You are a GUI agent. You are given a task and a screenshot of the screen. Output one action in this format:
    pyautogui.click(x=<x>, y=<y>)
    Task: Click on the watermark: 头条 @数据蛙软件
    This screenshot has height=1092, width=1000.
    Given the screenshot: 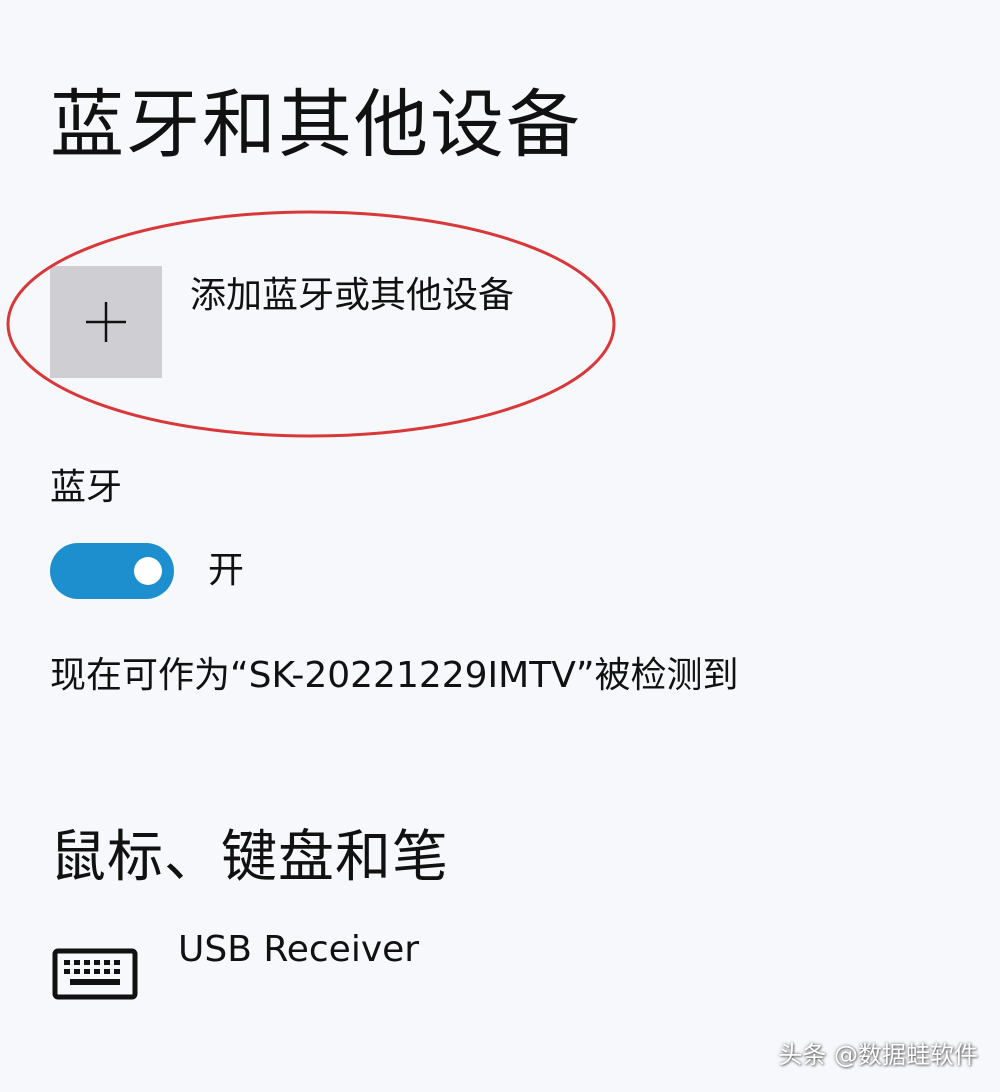 What is the action you would take?
    pyautogui.click(x=878, y=1055)
    